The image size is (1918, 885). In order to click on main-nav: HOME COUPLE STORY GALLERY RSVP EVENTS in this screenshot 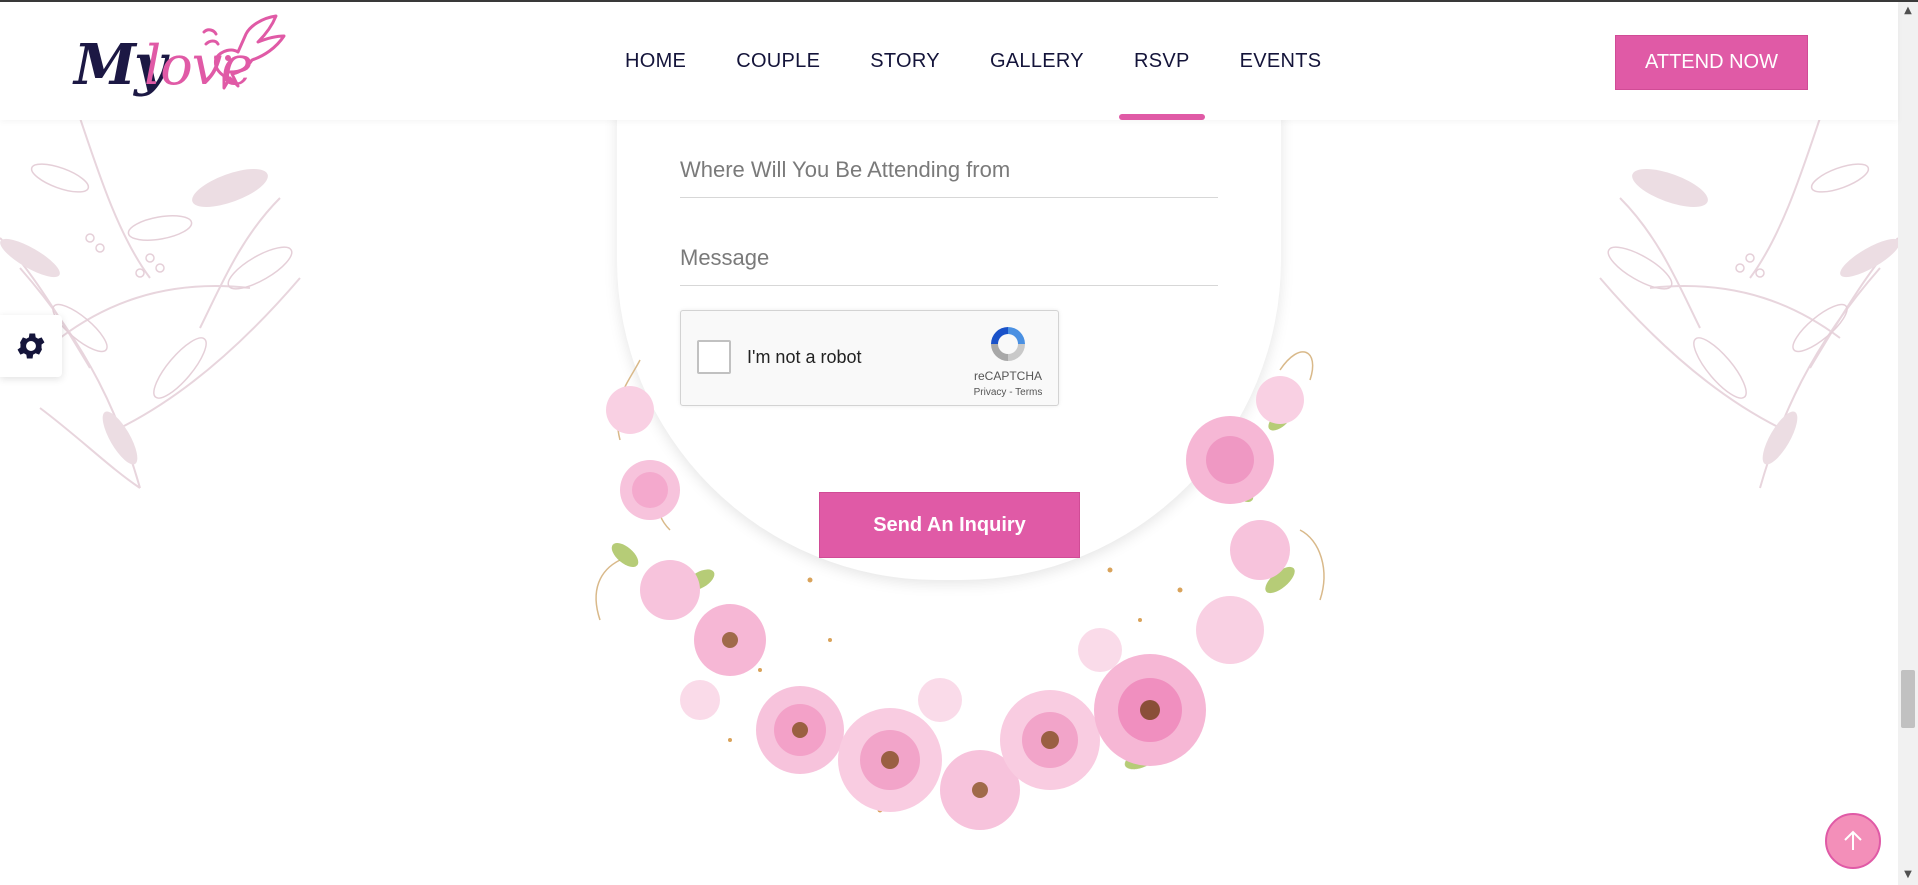, I will do `click(973, 61)`.